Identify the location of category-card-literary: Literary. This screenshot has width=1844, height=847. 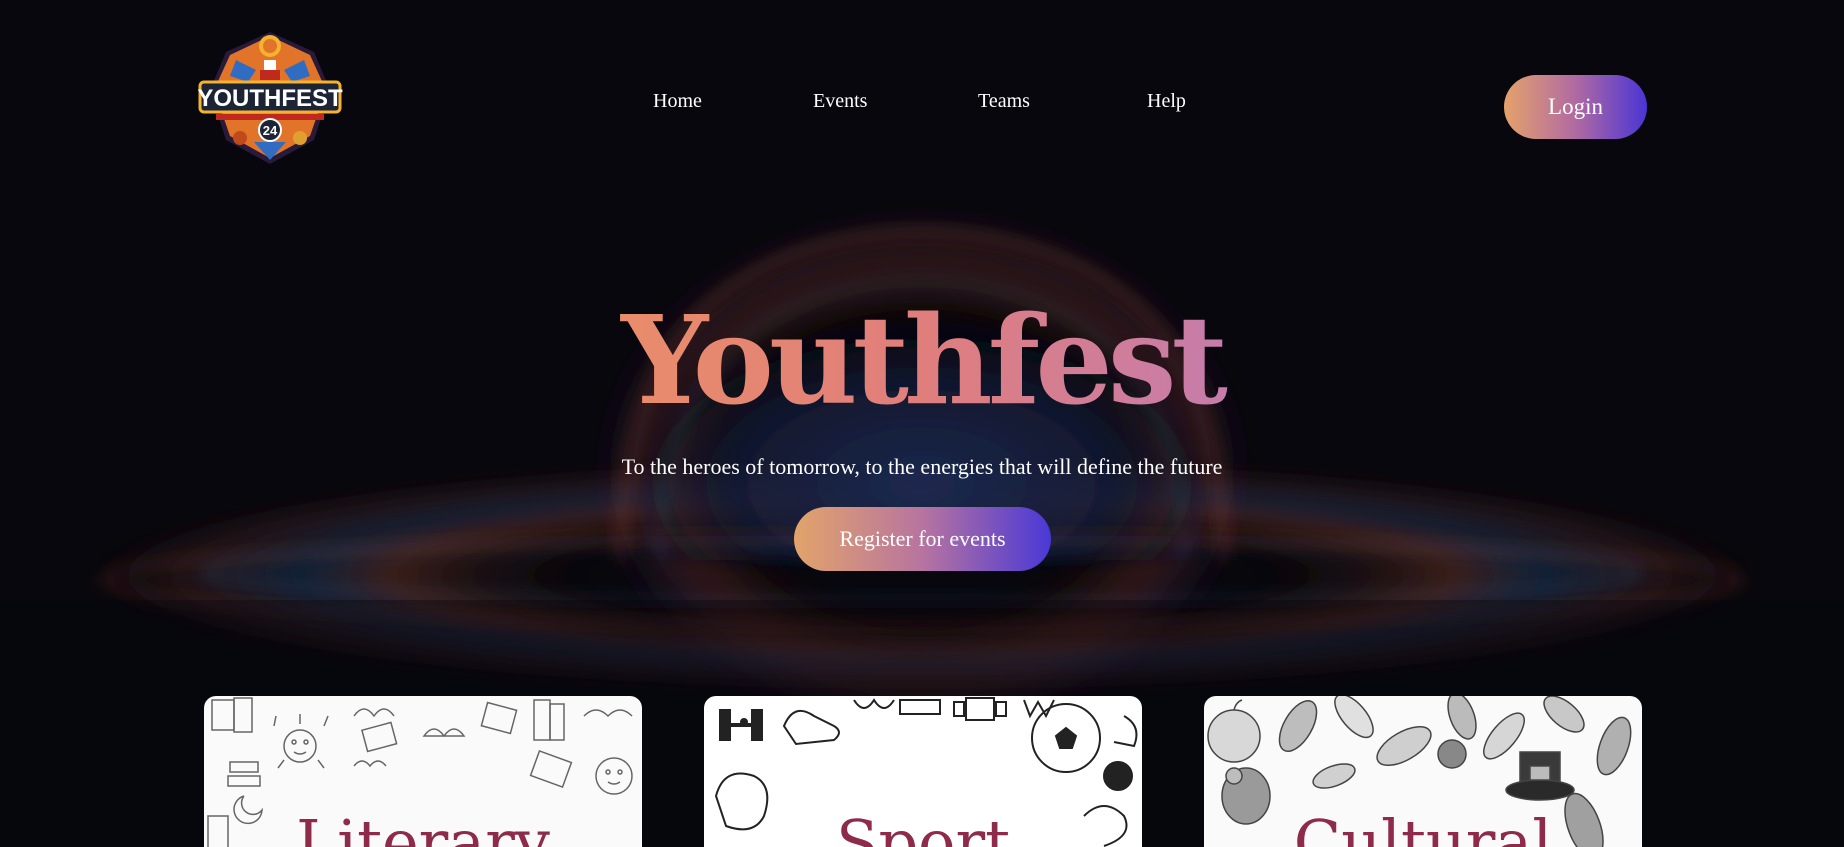
(423, 771).